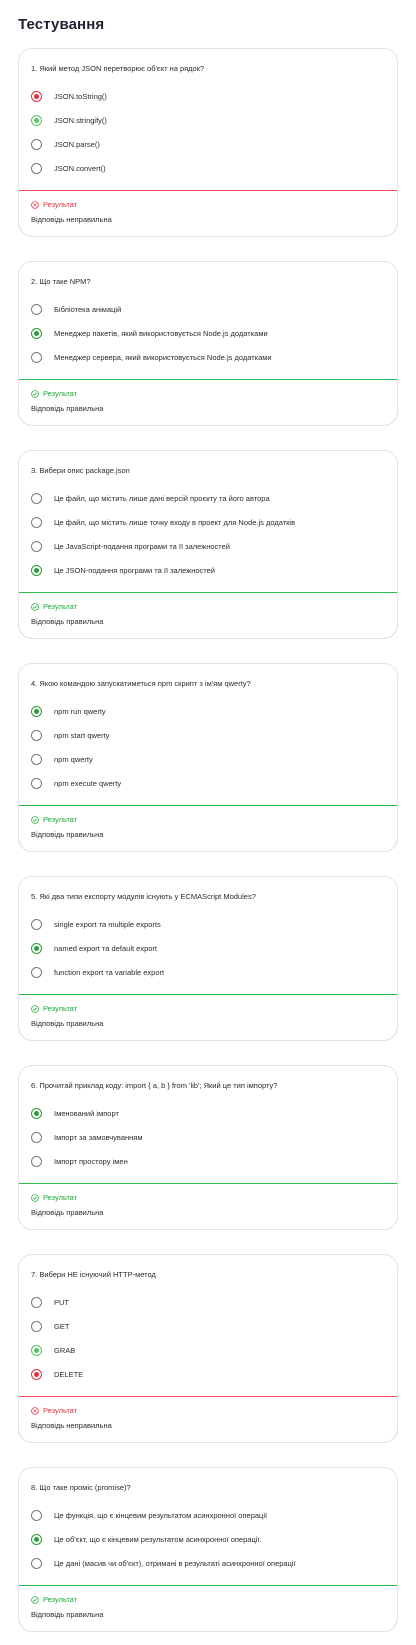 The image size is (416, 1645). What do you see at coordinates (62, 1326) in the screenshot?
I see `answer-option-label: GET` at bounding box center [62, 1326].